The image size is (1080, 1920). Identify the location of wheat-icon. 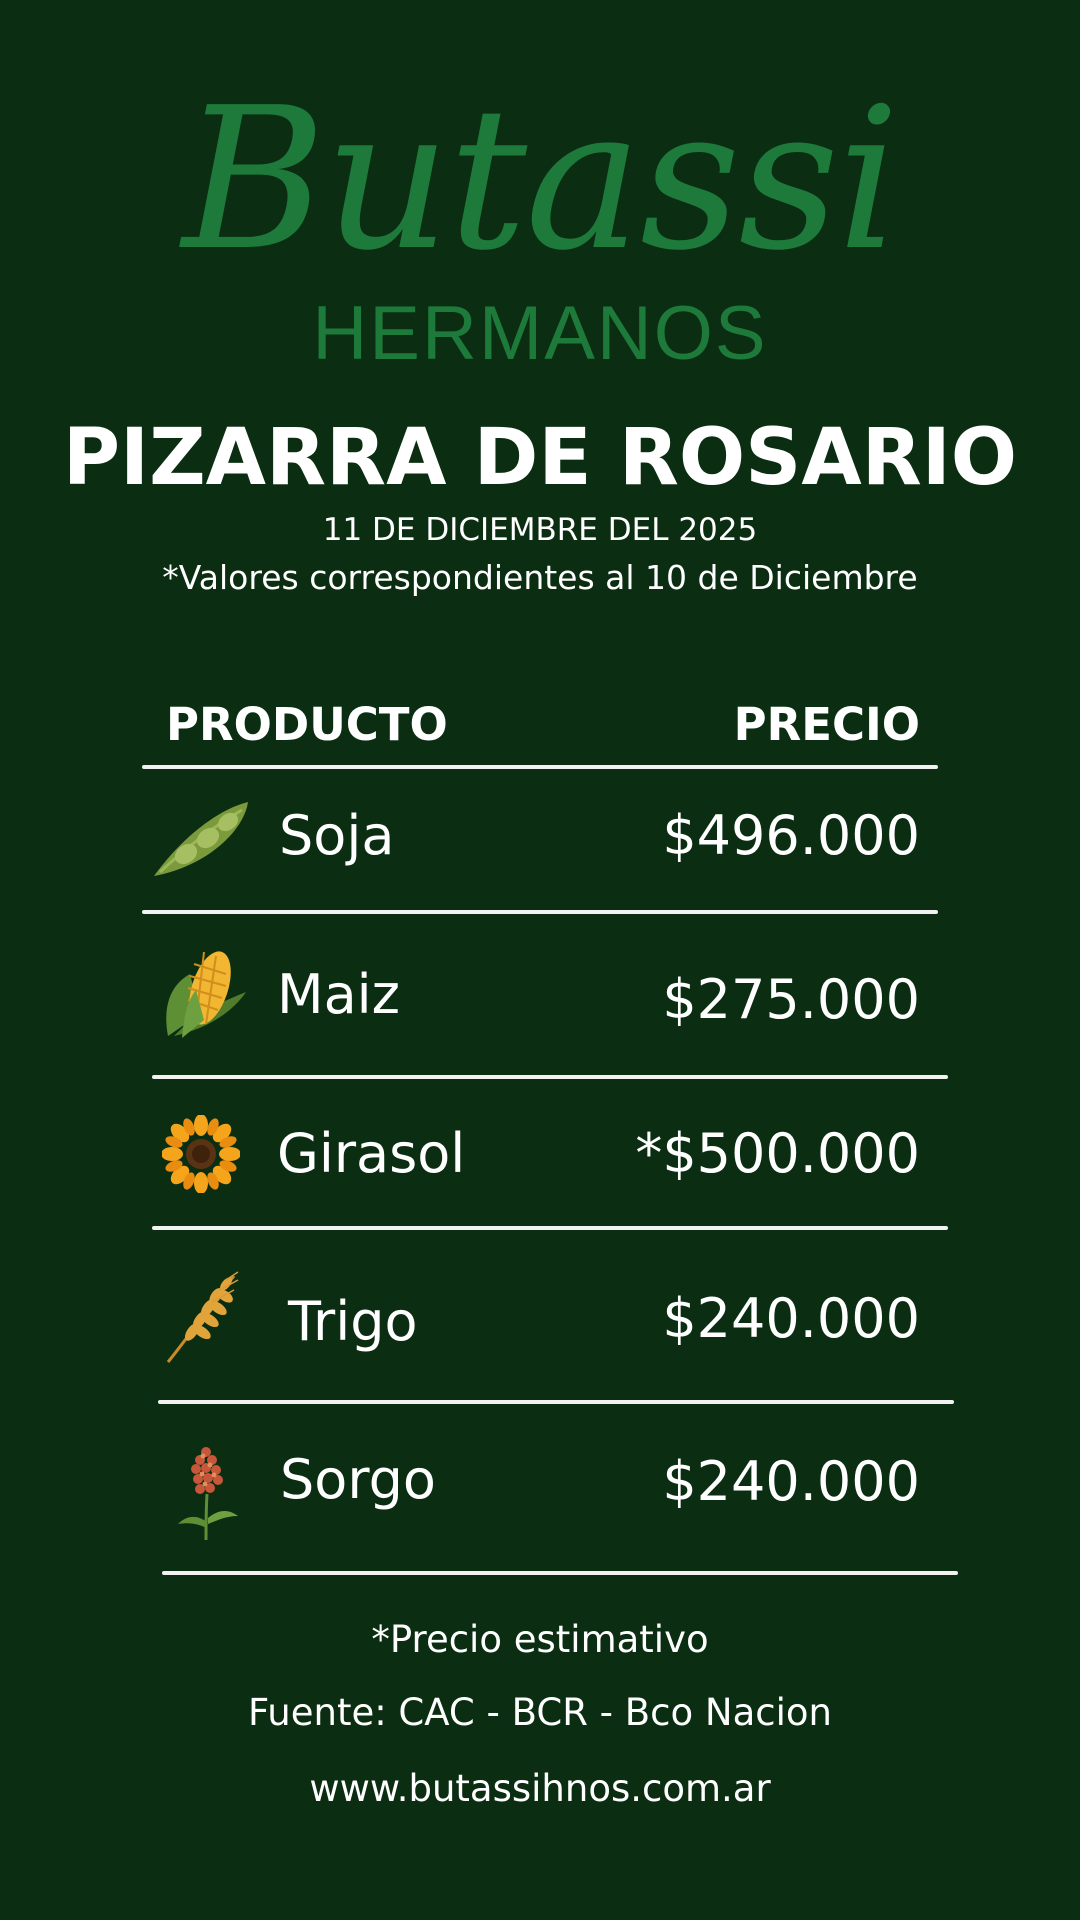
(202, 1317).